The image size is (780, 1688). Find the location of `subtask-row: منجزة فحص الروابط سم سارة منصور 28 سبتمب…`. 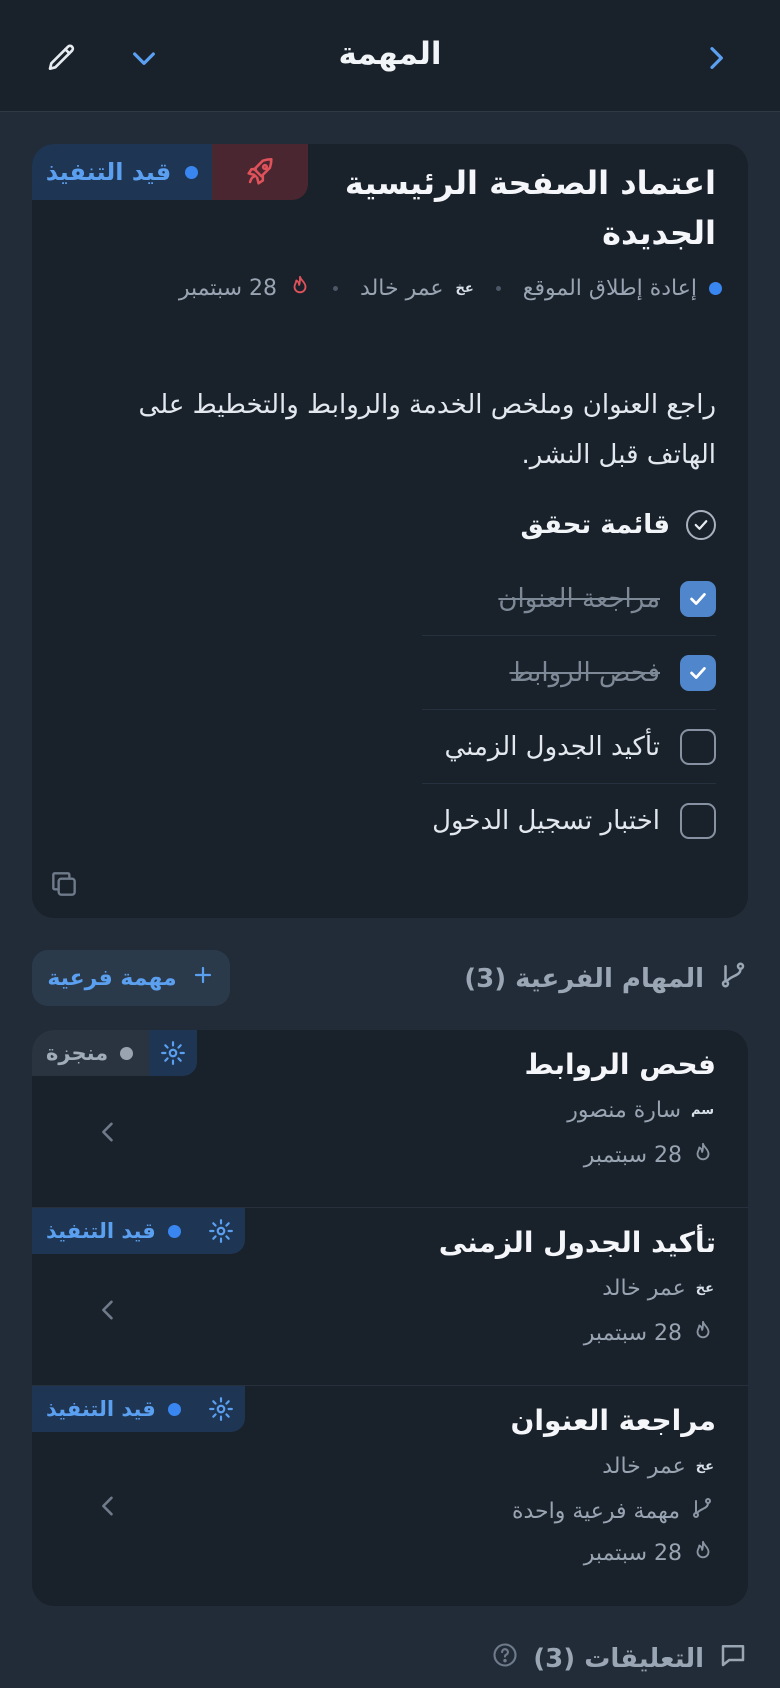

subtask-row: منجزة فحص الروابط سم سارة منصور 28 سبتمب… is located at coordinates (390, 1119).